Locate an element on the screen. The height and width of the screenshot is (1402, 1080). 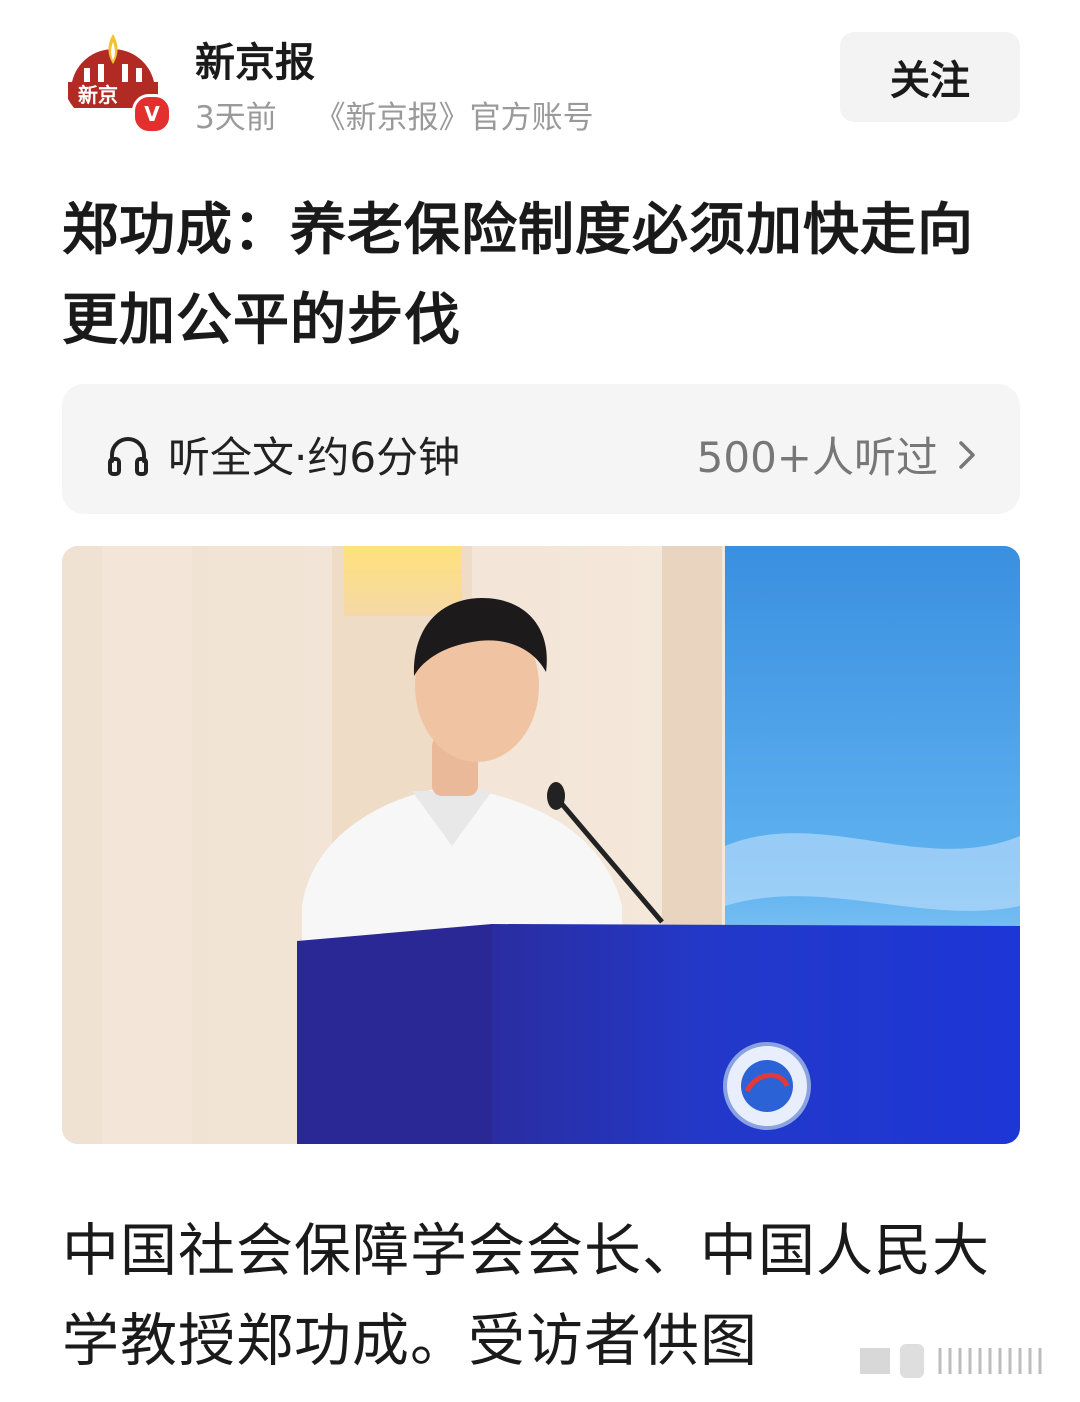
follow-button: 关注 is located at coordinates (930, 77).